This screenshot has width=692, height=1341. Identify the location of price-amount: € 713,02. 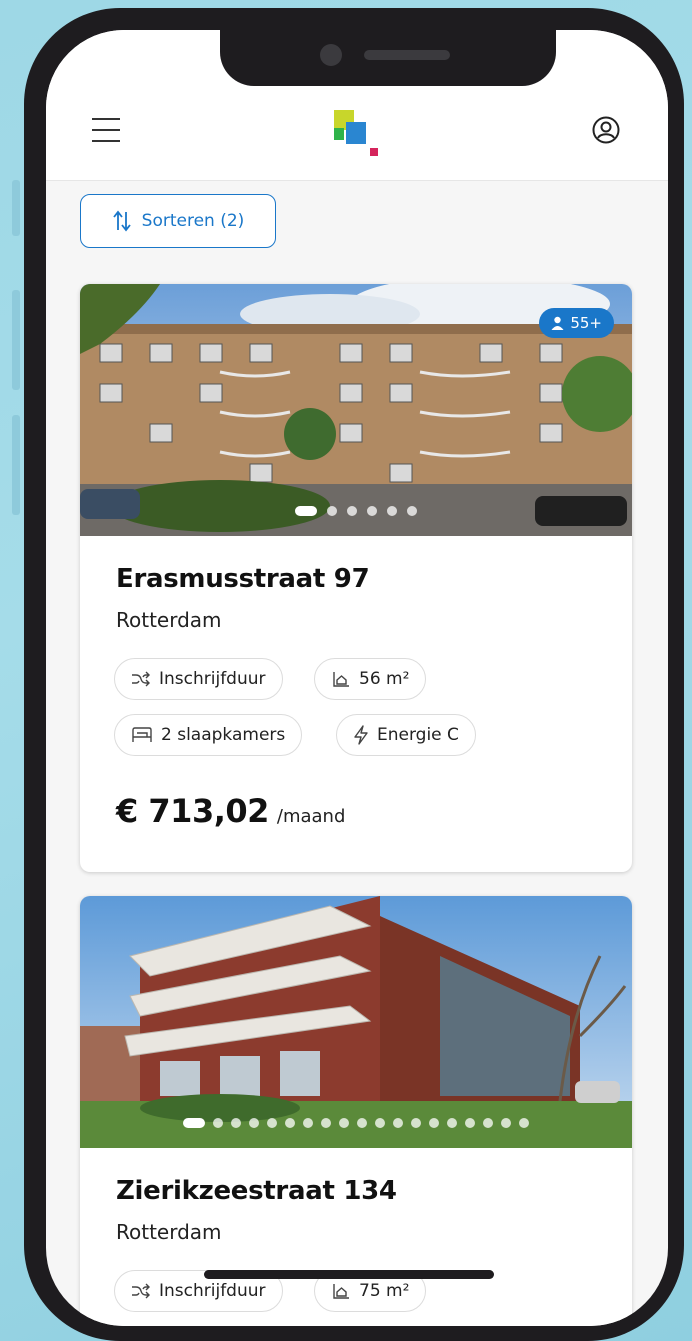
(192, 811).